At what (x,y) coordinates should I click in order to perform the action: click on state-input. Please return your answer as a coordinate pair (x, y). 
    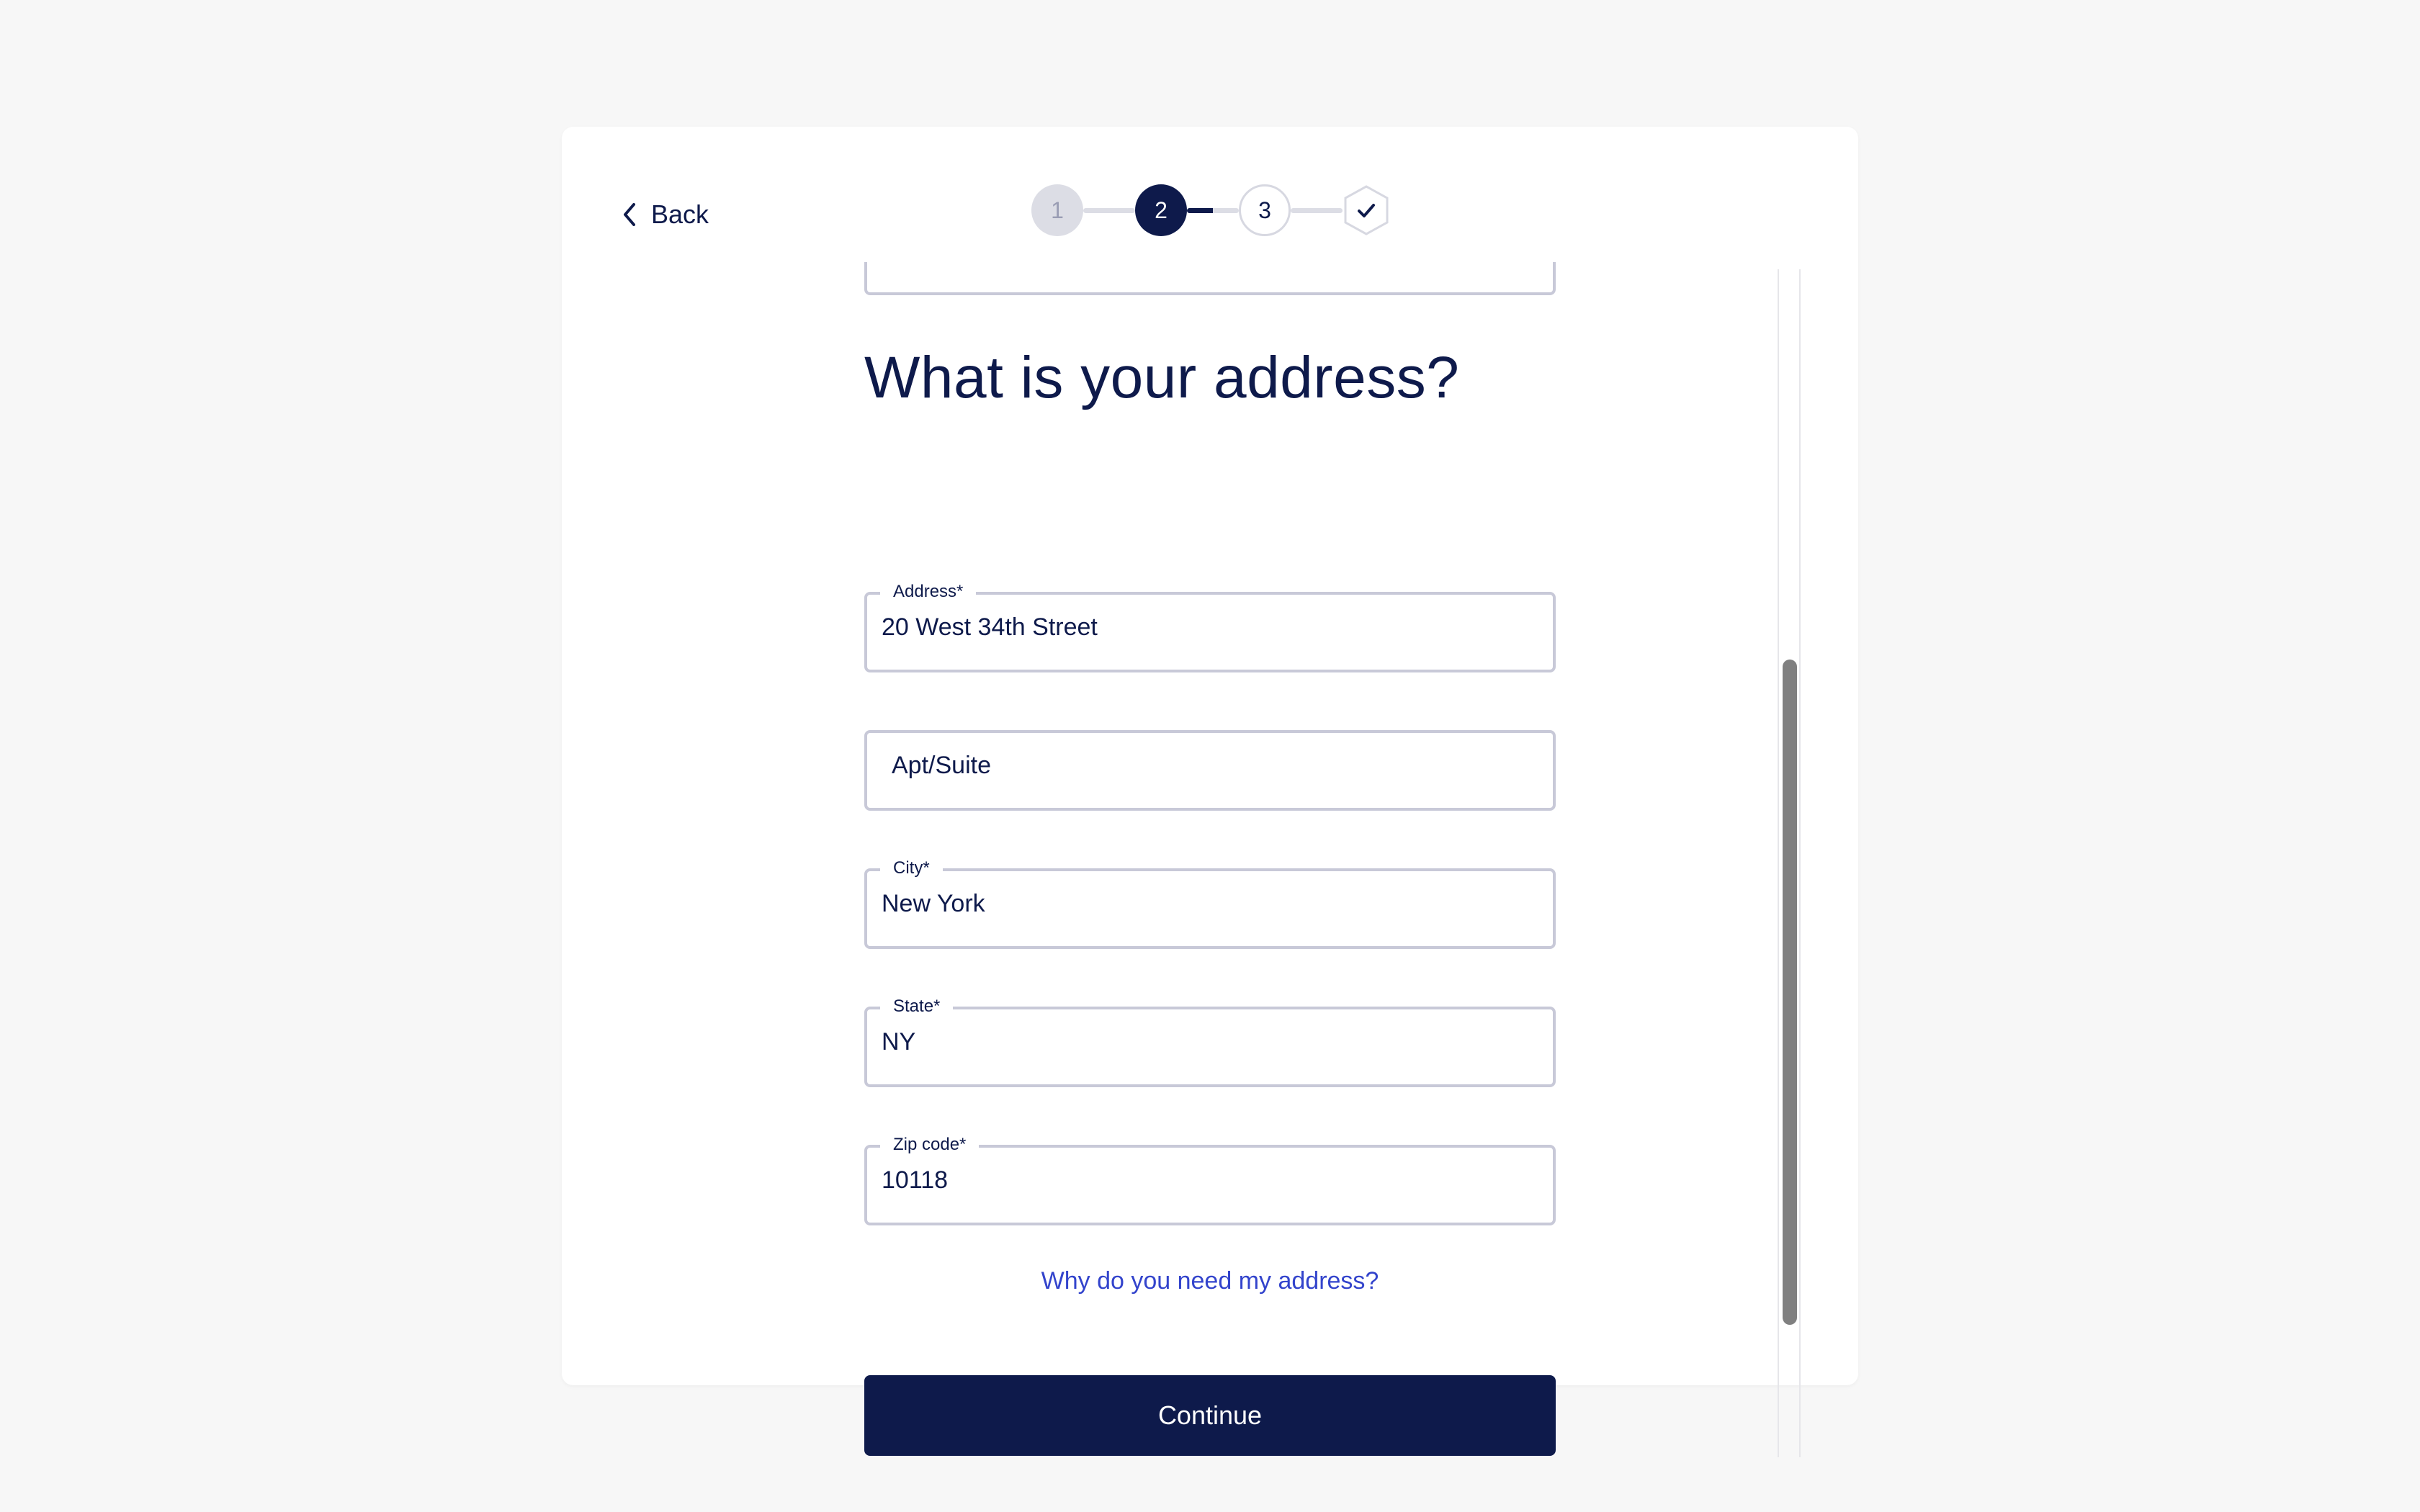
    Looking at the image, I should click on (1206, 1042).